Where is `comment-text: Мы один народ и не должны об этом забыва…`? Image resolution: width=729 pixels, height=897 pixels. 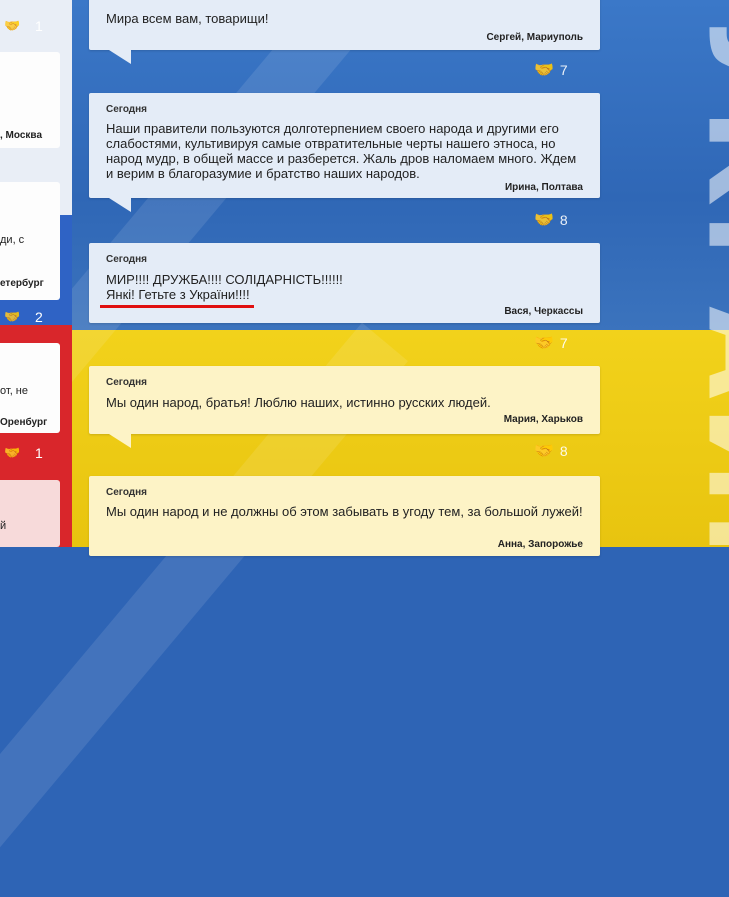
comment-text: Мы один народ и не должны об этом забыва… is located at coordinates (344, 511).